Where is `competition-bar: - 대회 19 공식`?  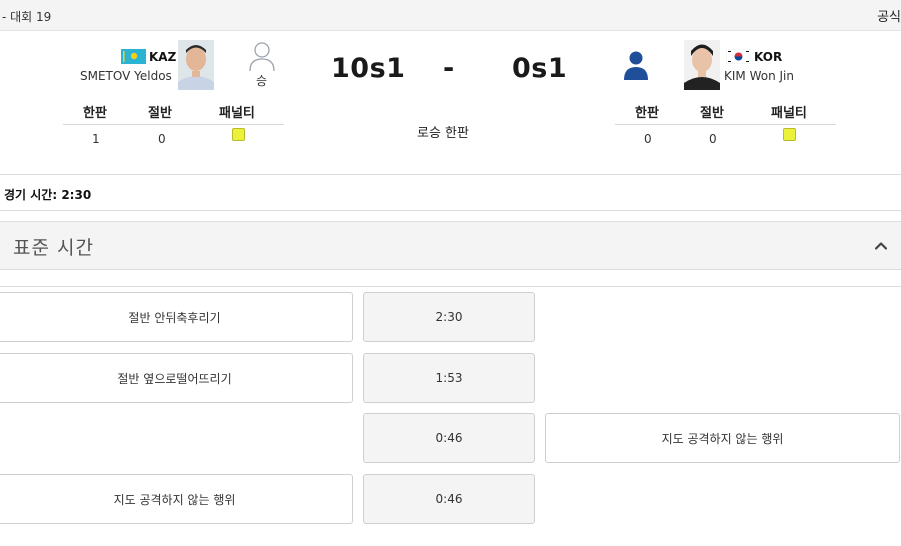
competition-bar: - 대회 19 공식 is located at coordinates (450, 15).